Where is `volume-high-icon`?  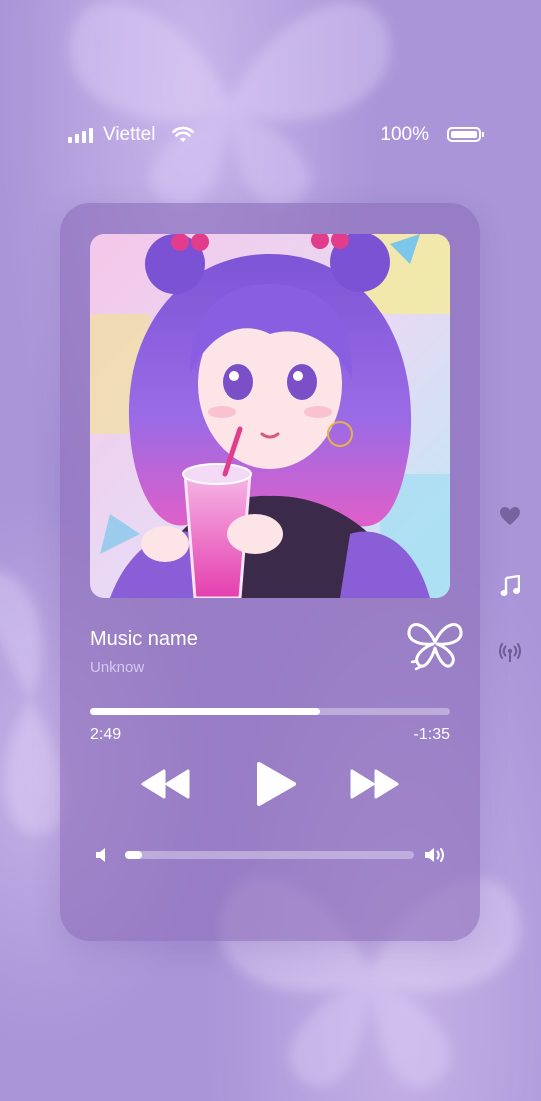 volume-high-icon is located at coordinates (436, 855).